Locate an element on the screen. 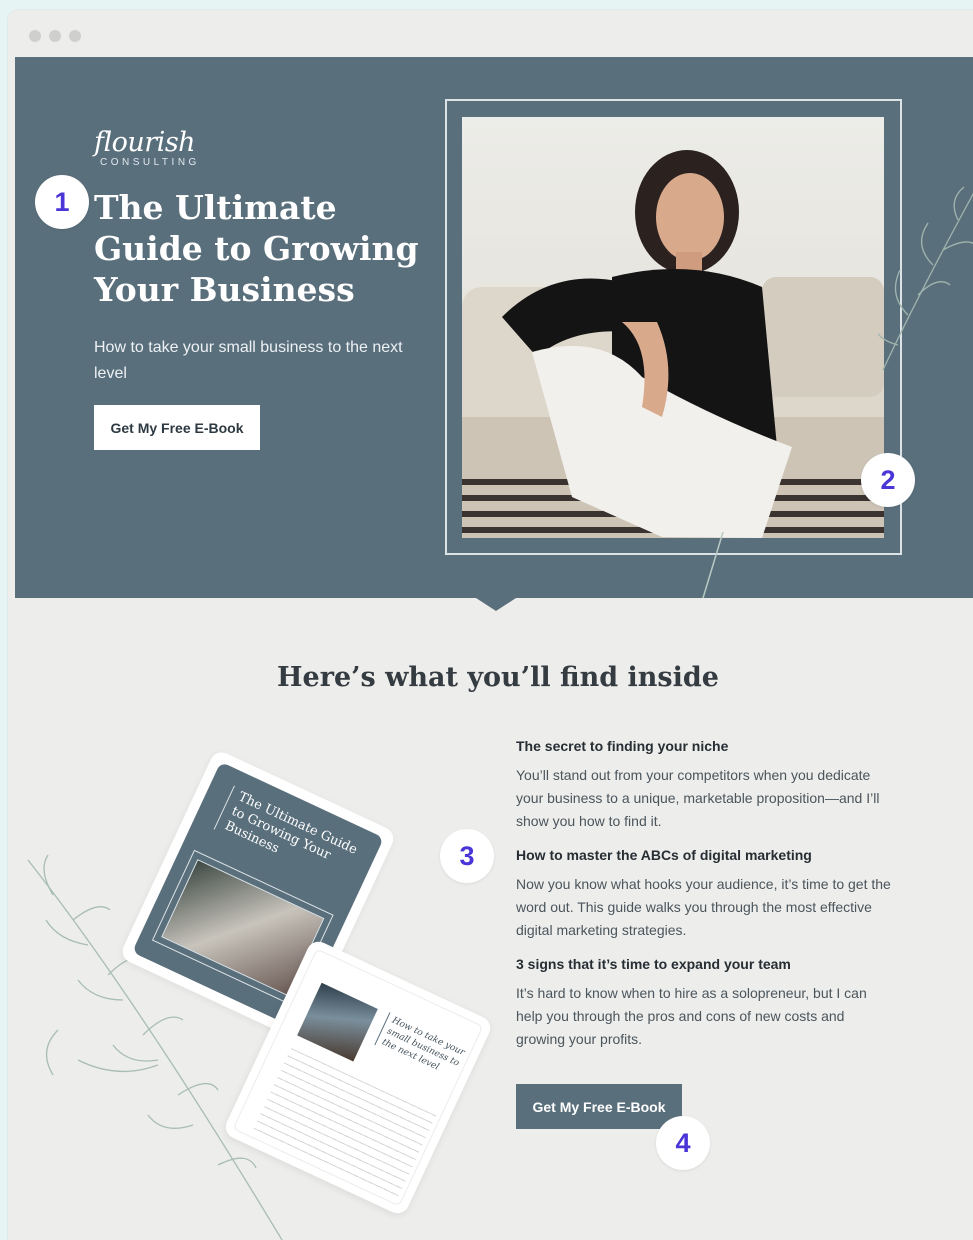 The width and height of the screenshot is (973, 1240). branch-stem-icon is located at coordinates (713, 565).